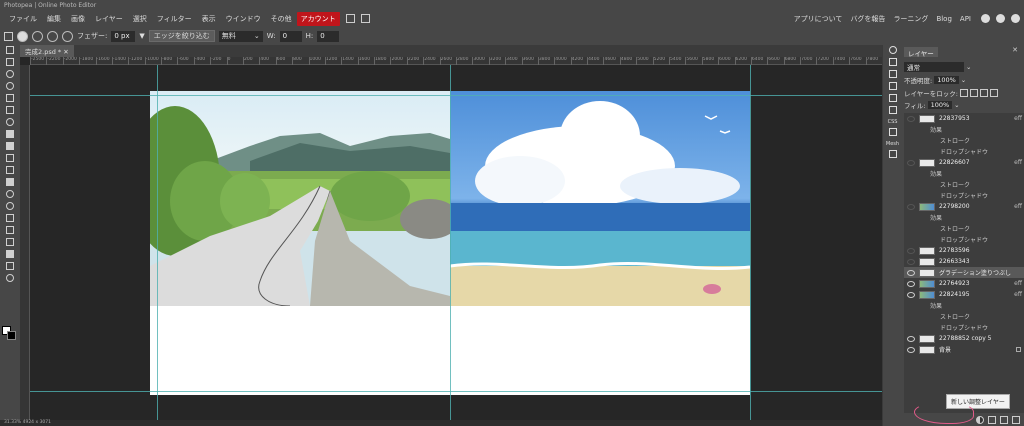 This screenshot has height=426, width=1024. Describe the element at coordinates (985, 18) in the screenshot. I see `reddit-icon` at that location.